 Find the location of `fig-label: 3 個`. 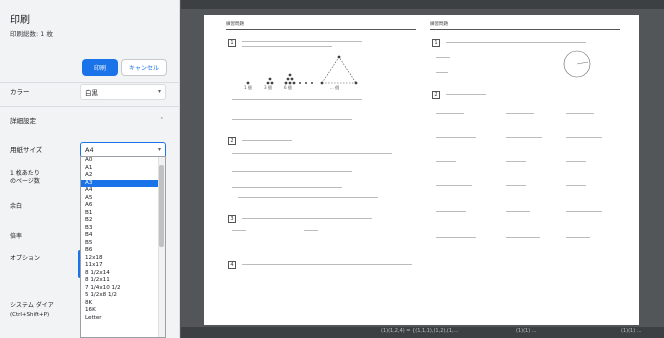

fig-label: 3 個 is located at coordinates (268, 87).